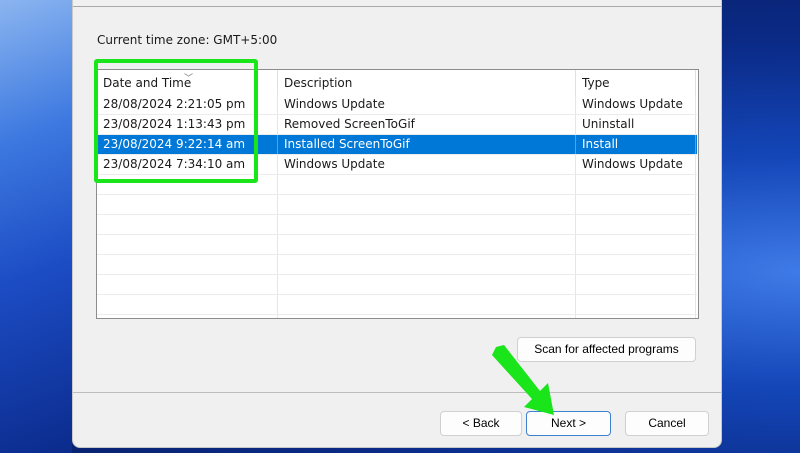 The image size is (800, 453). What do you see at coordinates (636, 144) in the screenshot?
I see `cell-type: Install` at bounding box center [636, 144].